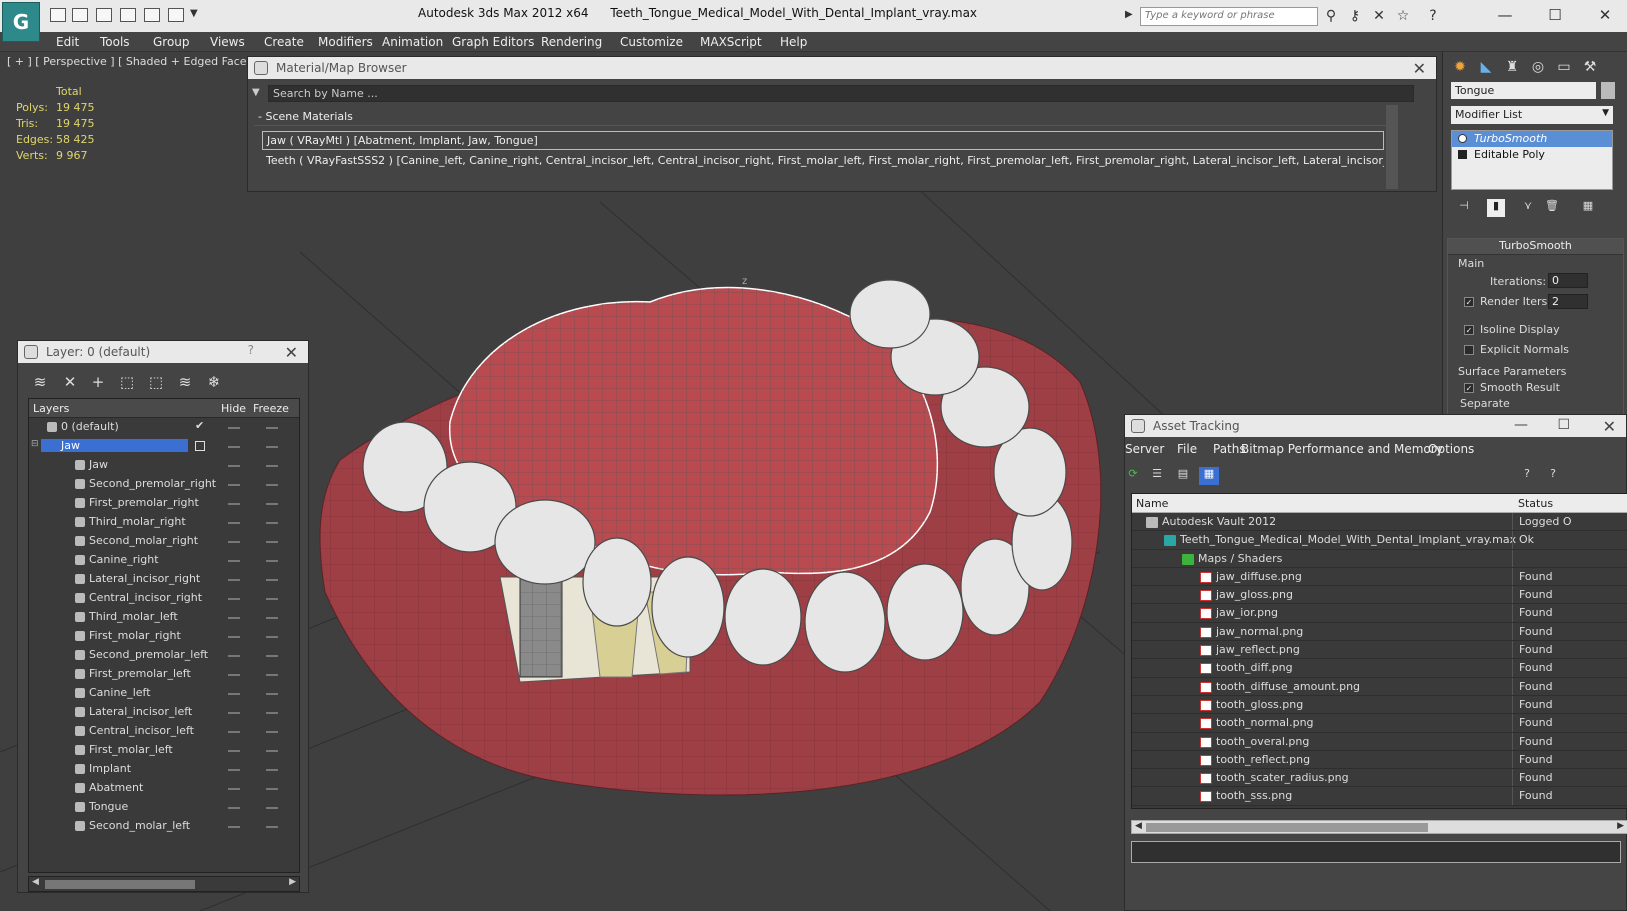 The width and height of the screenshot is (1627, 911). Describe the element at coordinates (156, 382) in the screenshot. I see `highlight-layer-icon: ⬚` at that location.